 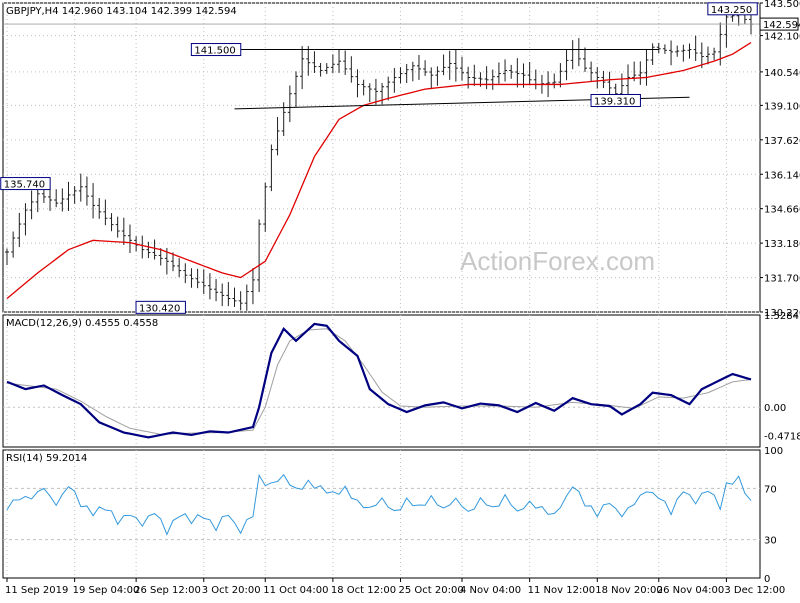 I want to click on x-tick-label: 11 Oct 04:00, so click(x=295, y=590).